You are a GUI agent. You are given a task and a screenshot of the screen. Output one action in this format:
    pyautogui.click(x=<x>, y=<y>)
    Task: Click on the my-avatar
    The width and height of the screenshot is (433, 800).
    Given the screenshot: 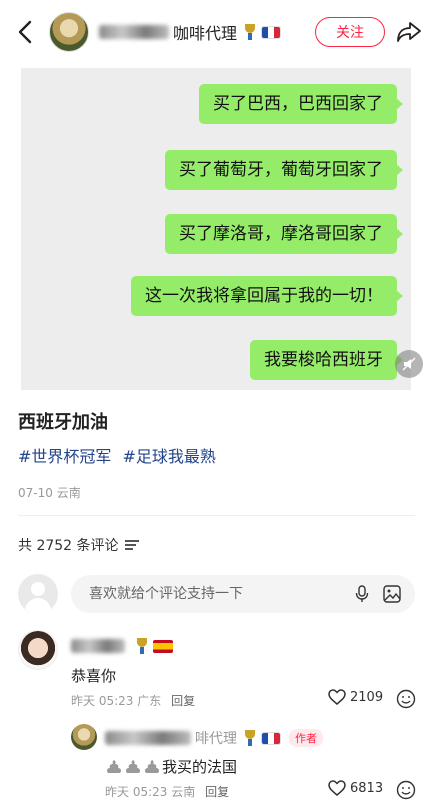 What is the action you would take?
    pyautogui.click(x=38, y=594)
    